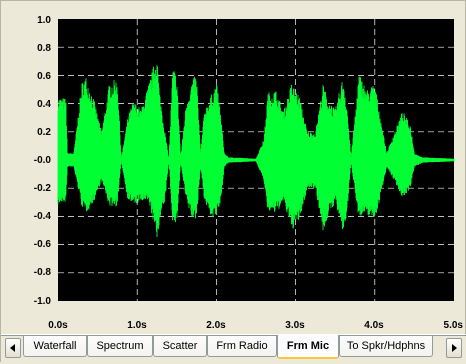 The height and width of the screenshot is (364, 466). Describe the element at coordinates (454, 325) in the screenshot. I see `x-tick-label: 5.0s` at that location.